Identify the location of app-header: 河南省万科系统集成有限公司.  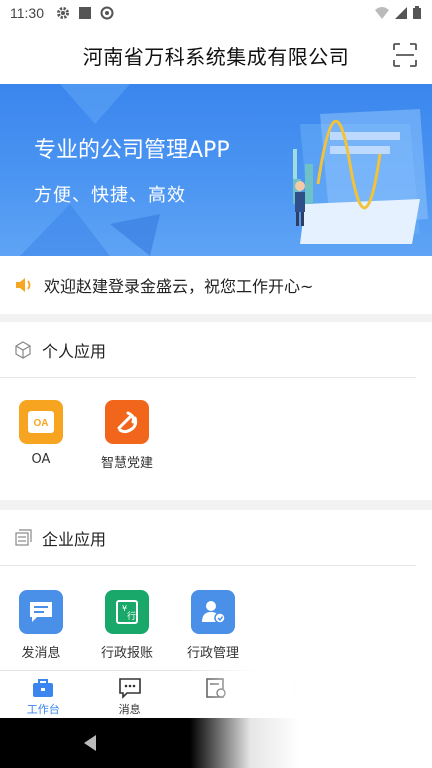
(216, 55).